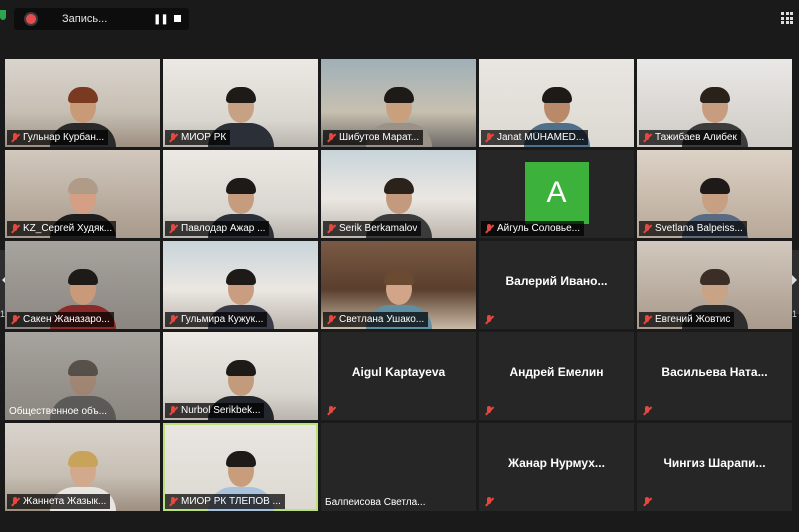 The height and width of the screenshot is (532, 799). I want to click on participant-nameplate: МИОР РК, so click(198, 137).